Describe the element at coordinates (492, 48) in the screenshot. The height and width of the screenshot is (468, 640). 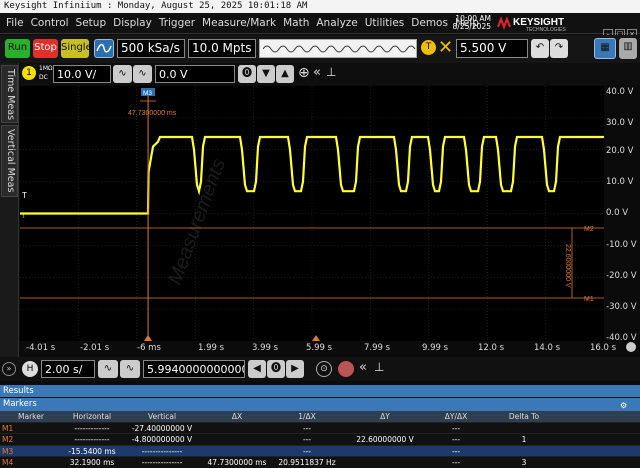
I see `trigger-level-field: 5.500 V` at that location.